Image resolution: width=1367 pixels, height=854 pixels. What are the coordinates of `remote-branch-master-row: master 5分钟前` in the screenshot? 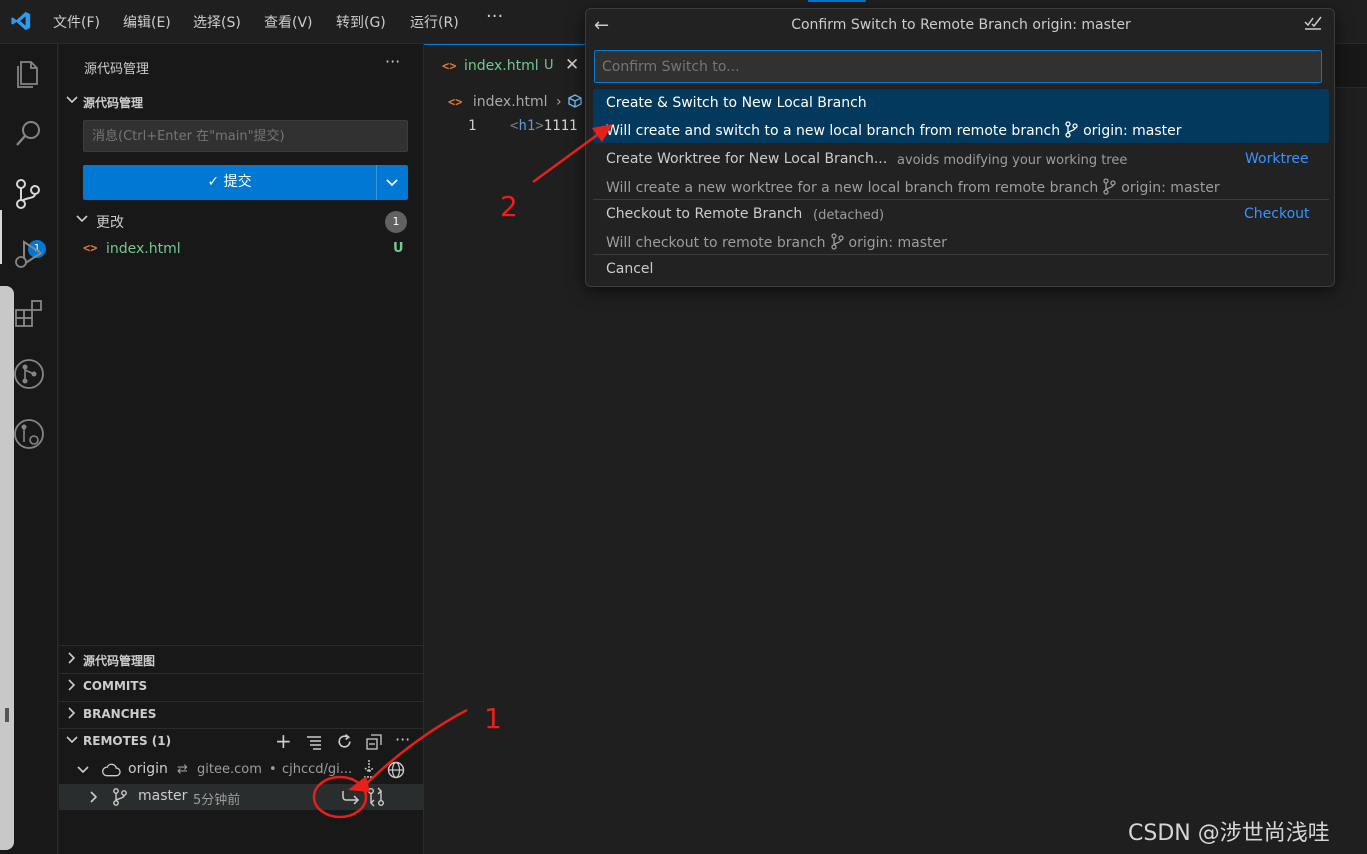 It's located at (241, 797).